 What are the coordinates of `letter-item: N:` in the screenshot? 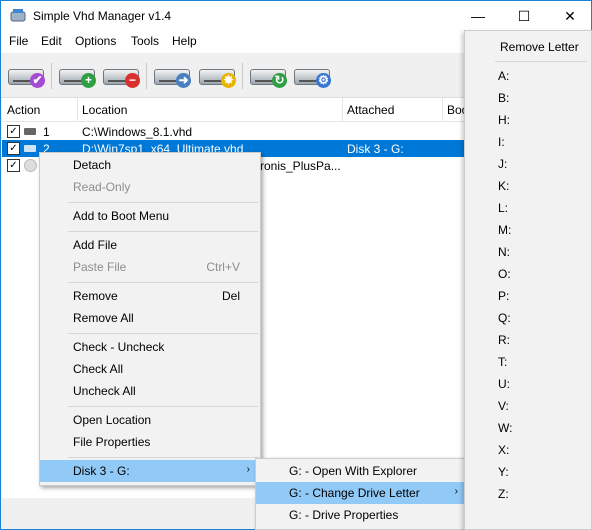 It's located at (504, 252).